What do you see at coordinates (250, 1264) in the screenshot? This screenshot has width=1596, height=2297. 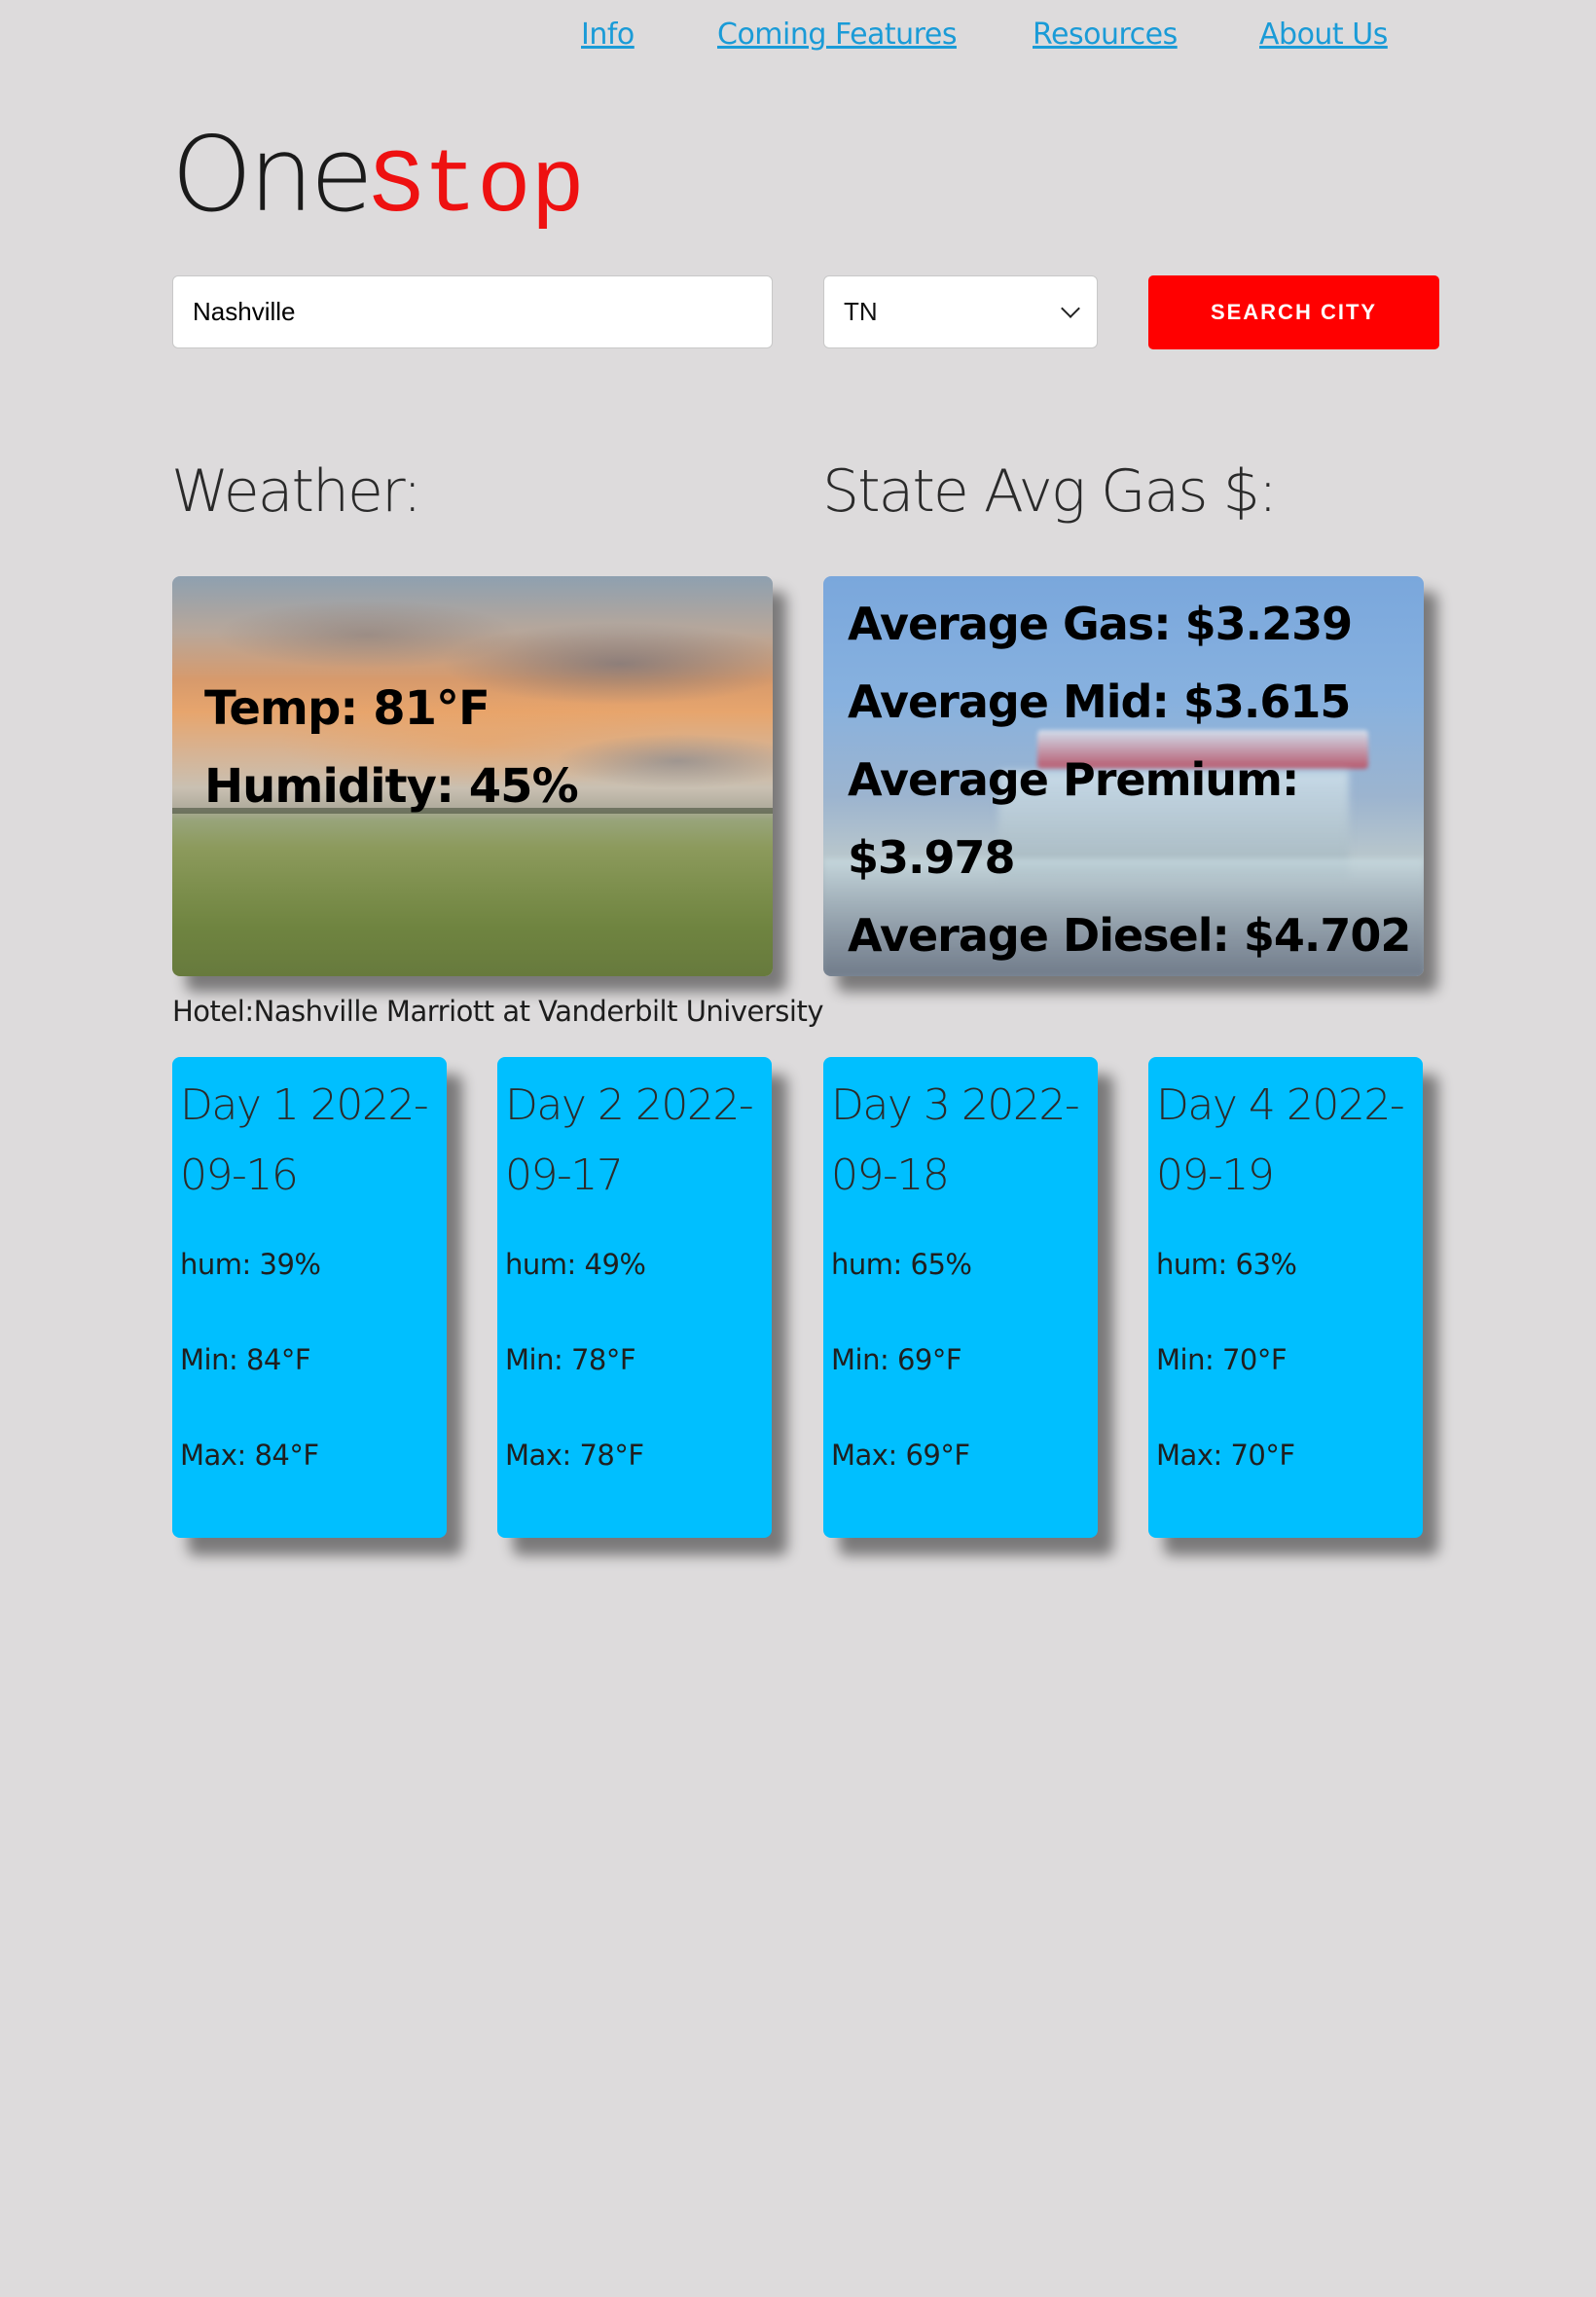 I see `forecast-humidity: hum: 39%` at bounding box center [250, 1264].